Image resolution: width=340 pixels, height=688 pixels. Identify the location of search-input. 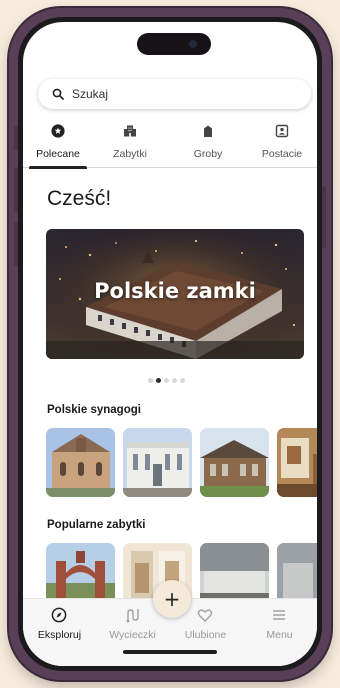
(172, 94).